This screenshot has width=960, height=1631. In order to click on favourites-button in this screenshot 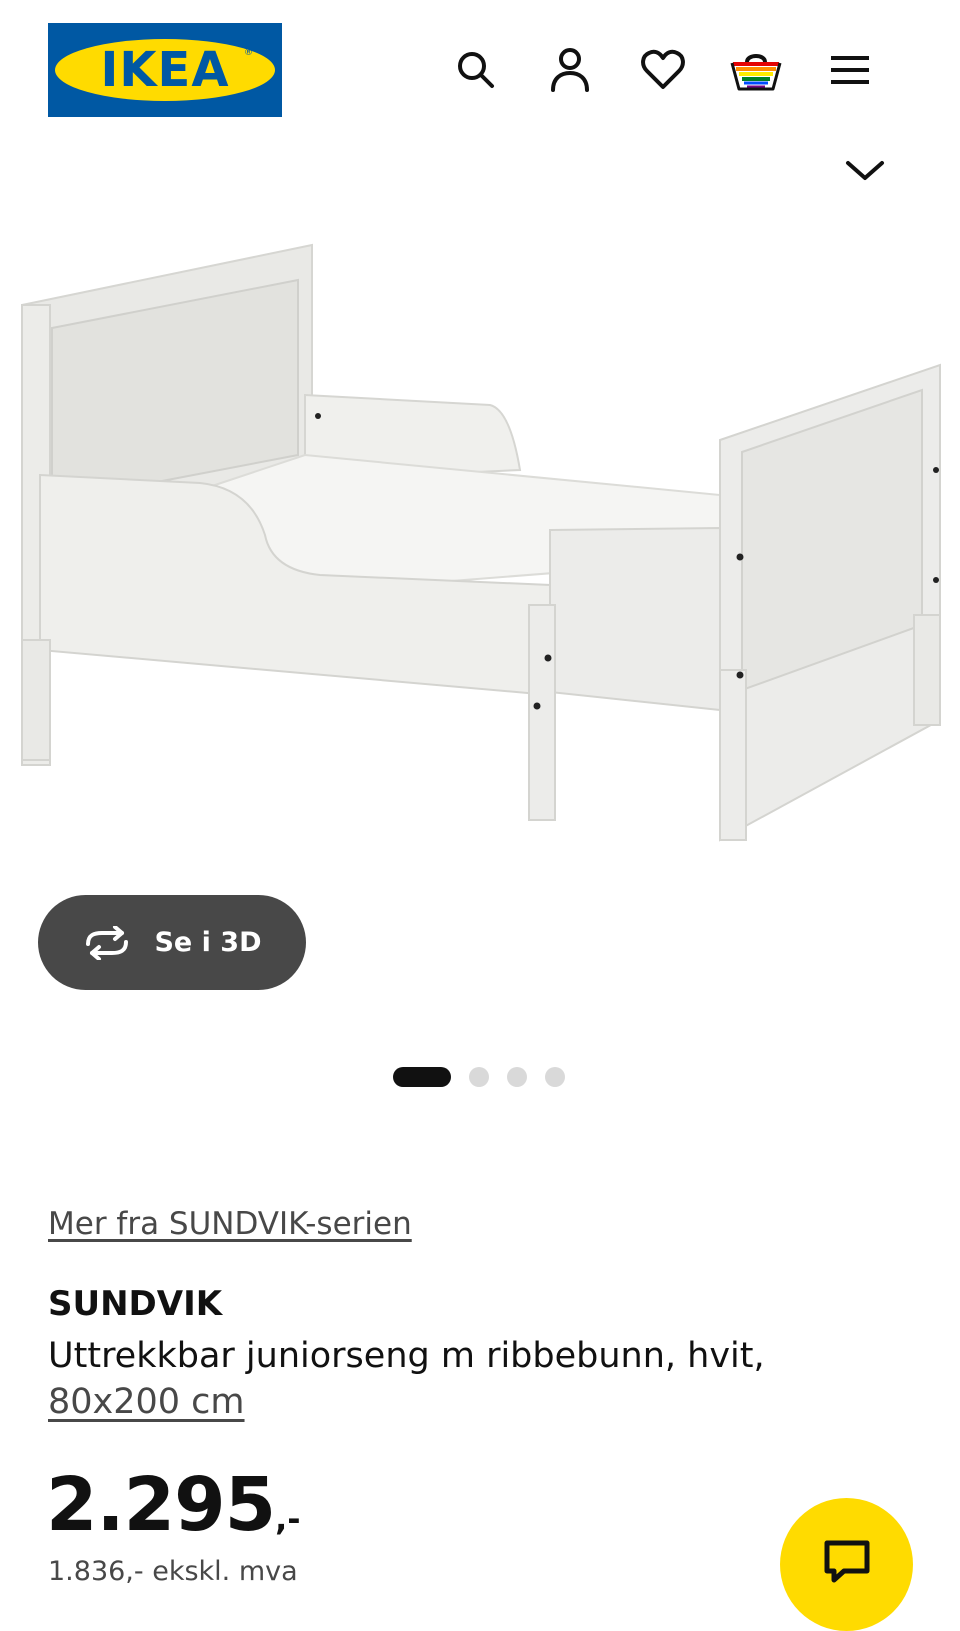, I will do `click(663, 70)`.